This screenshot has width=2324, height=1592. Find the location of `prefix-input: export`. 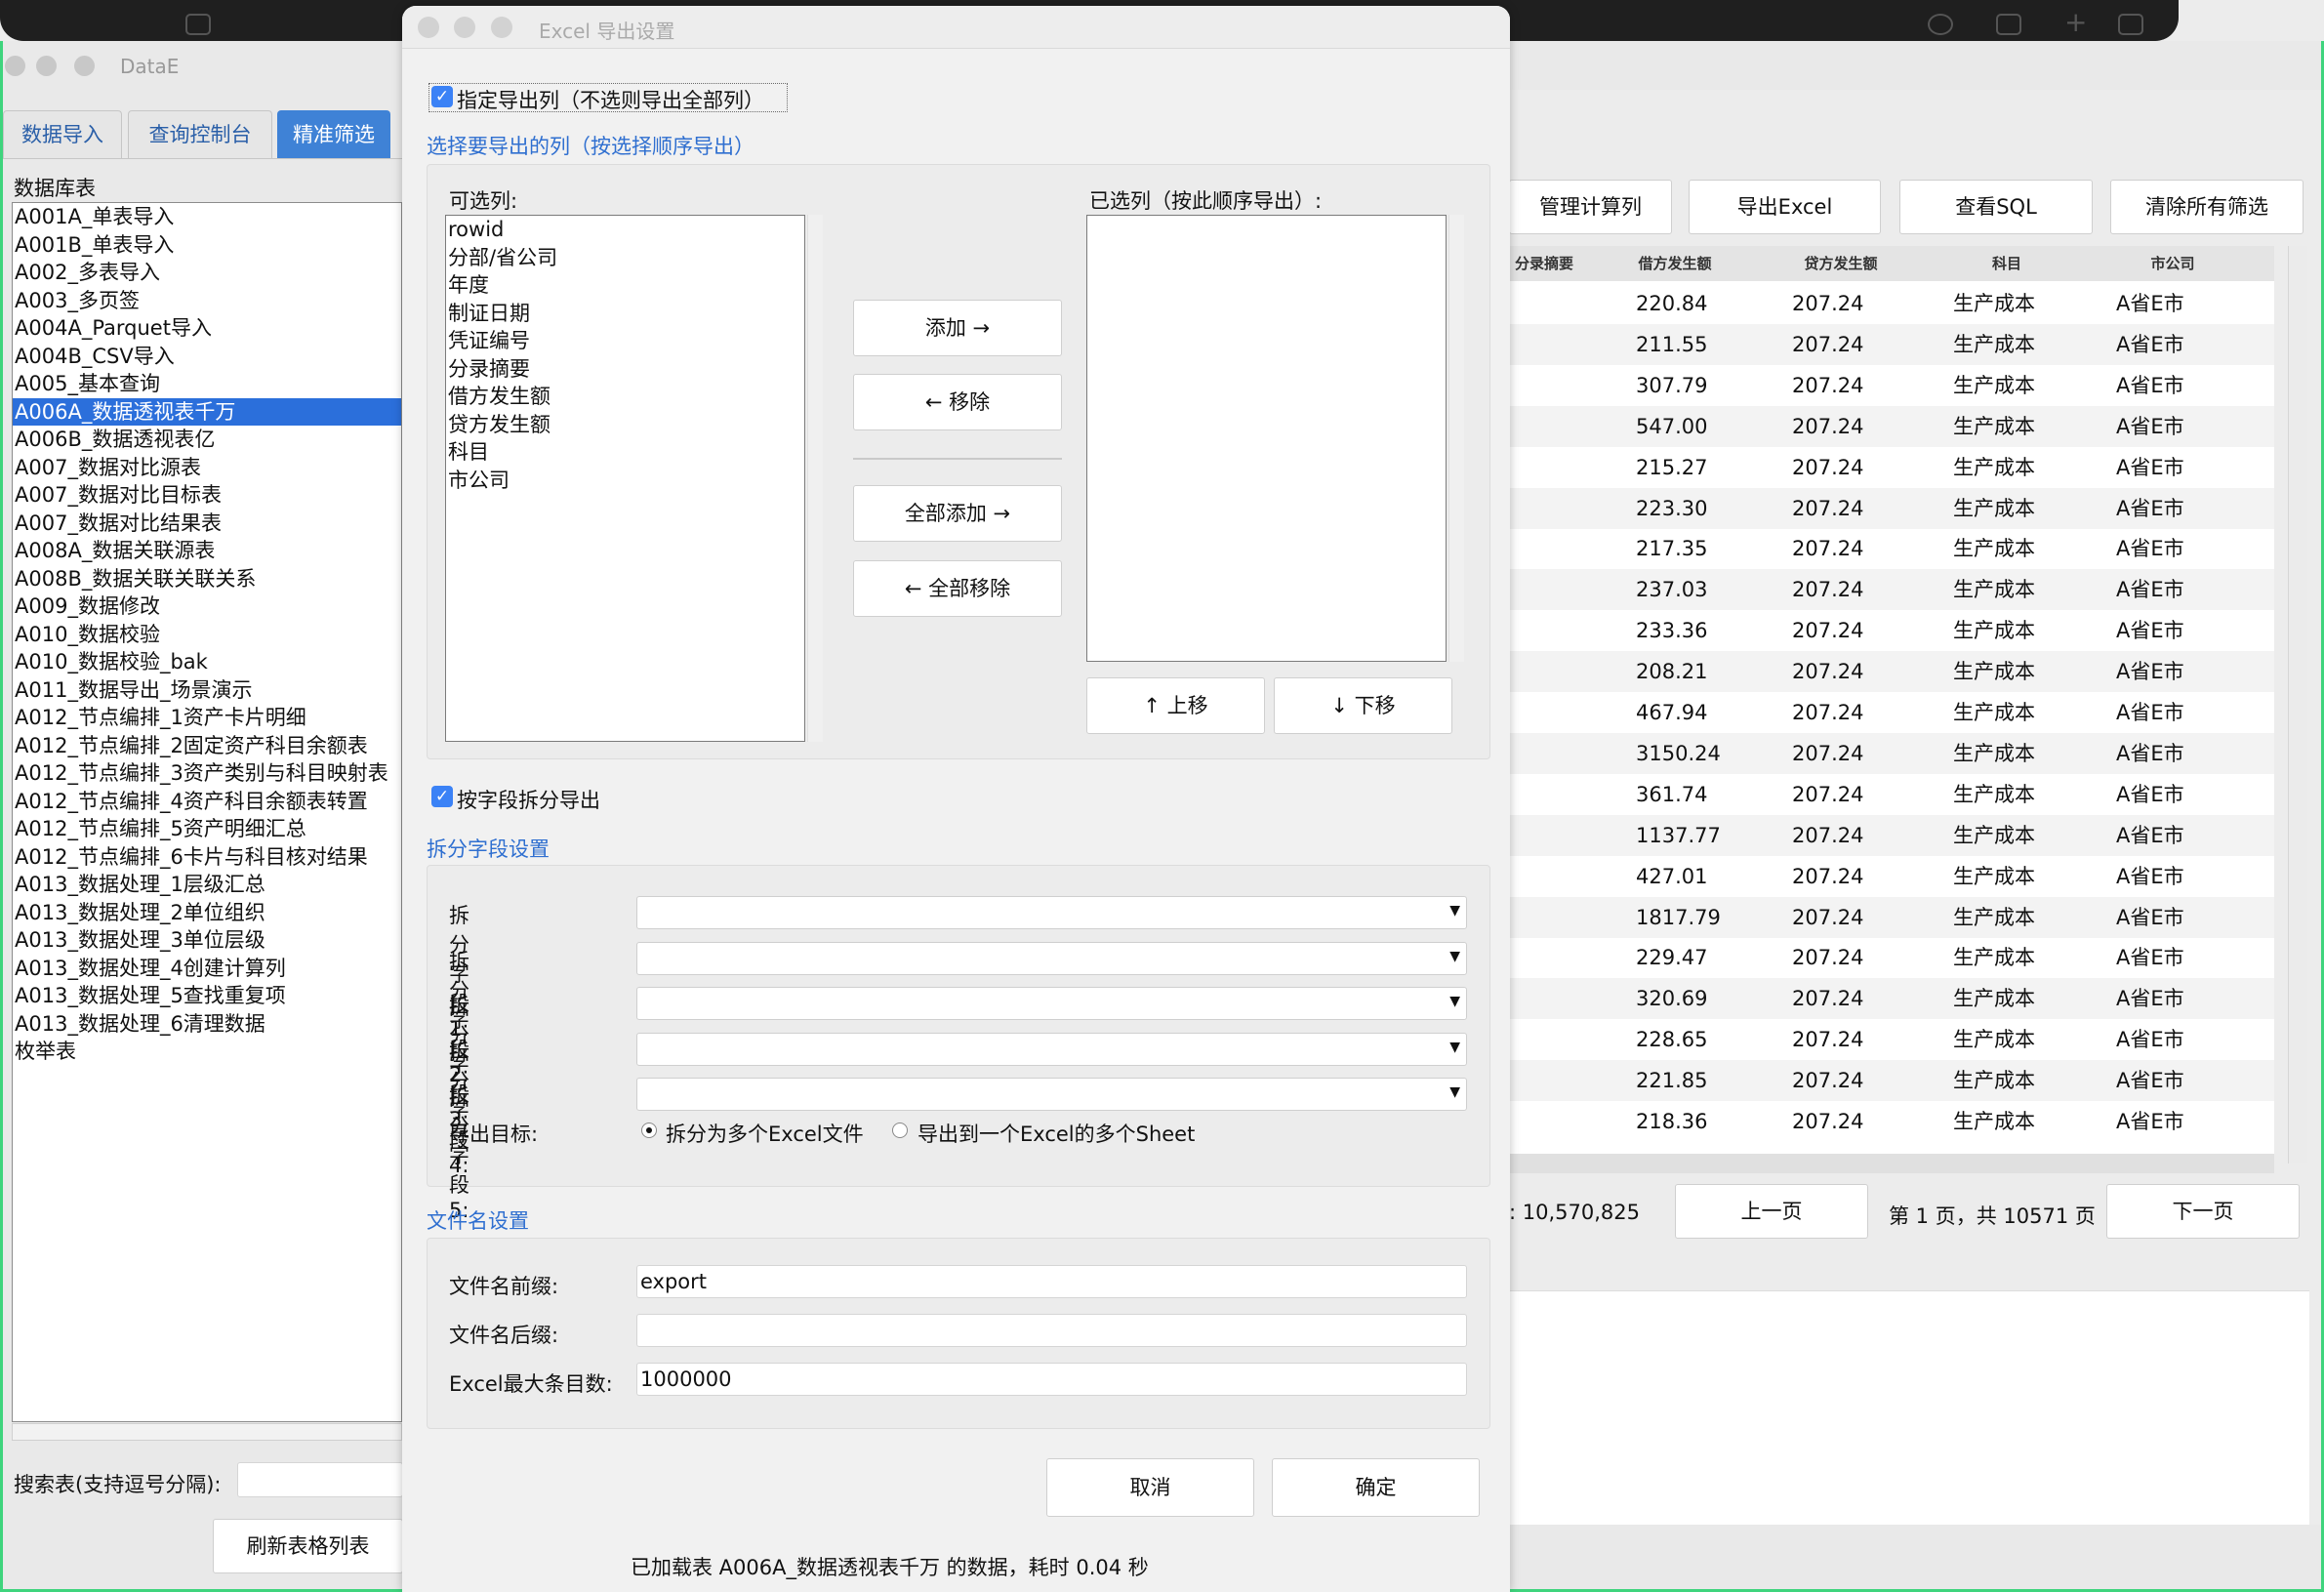

prefix-input: export is located at coordinates (1051, 1281).